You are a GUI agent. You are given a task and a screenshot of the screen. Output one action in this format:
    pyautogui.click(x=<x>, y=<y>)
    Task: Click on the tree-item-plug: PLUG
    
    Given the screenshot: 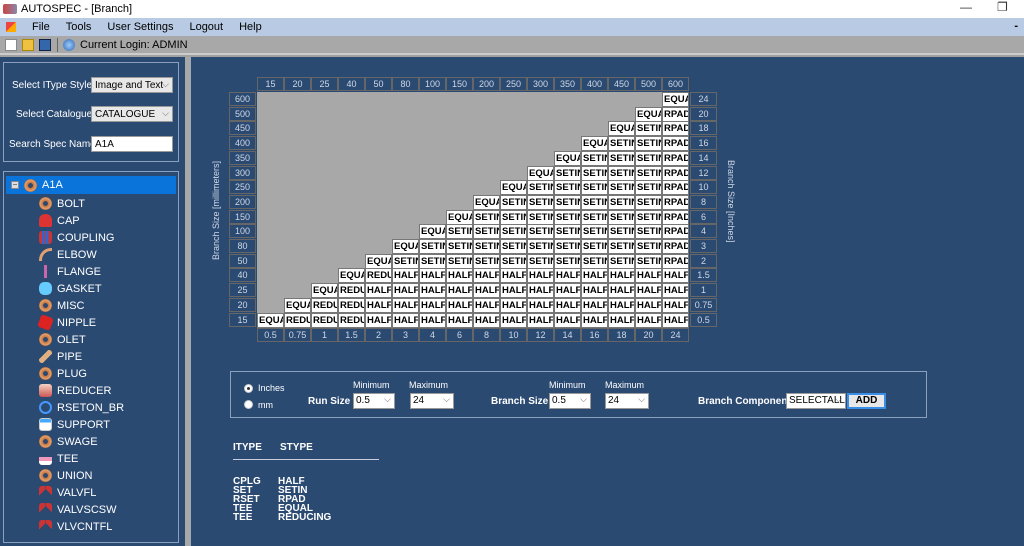 What is the action you would take?
    pyautogui.click(x=63, y=373)
    